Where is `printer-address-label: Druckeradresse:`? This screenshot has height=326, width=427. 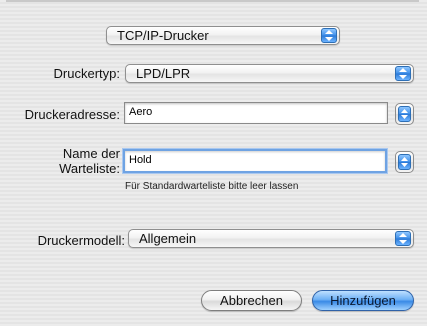
printer-address-label: Druckeradresse: is located at coordinates (72, 114).